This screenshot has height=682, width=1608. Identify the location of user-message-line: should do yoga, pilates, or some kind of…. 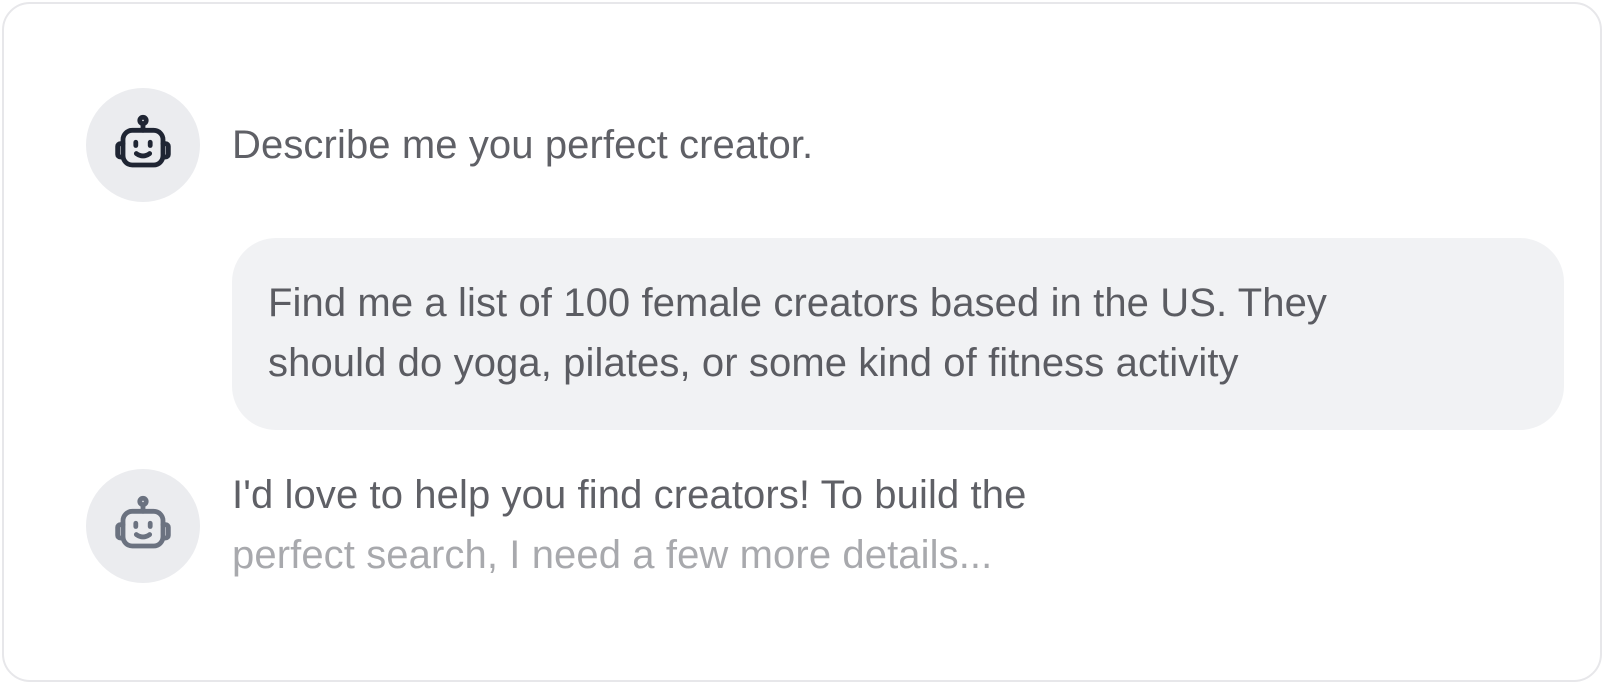
(753, 363).